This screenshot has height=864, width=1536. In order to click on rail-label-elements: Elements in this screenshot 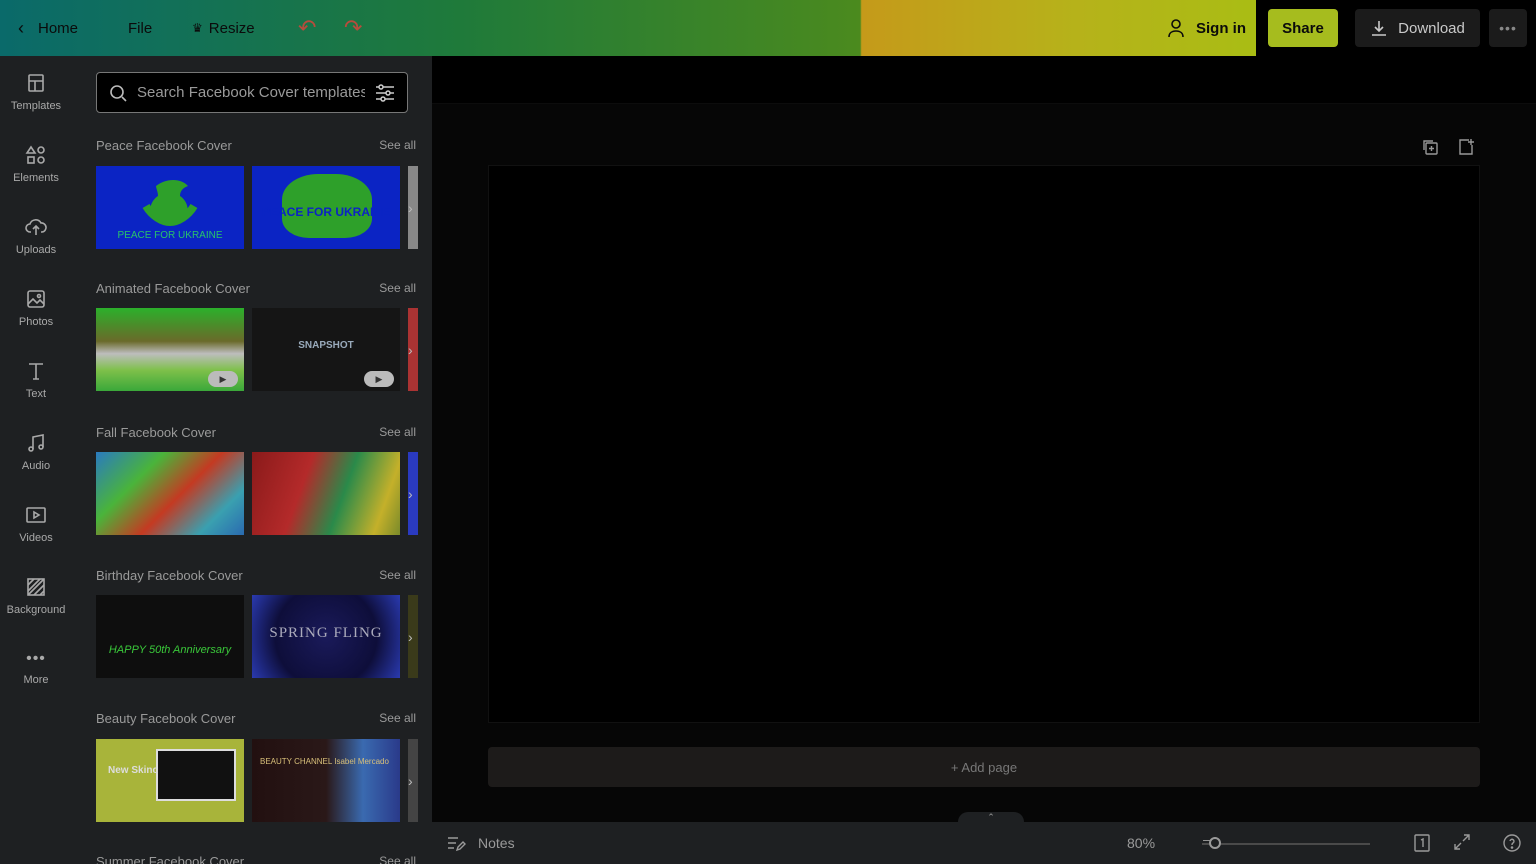, I will do `click(36, 178)`.